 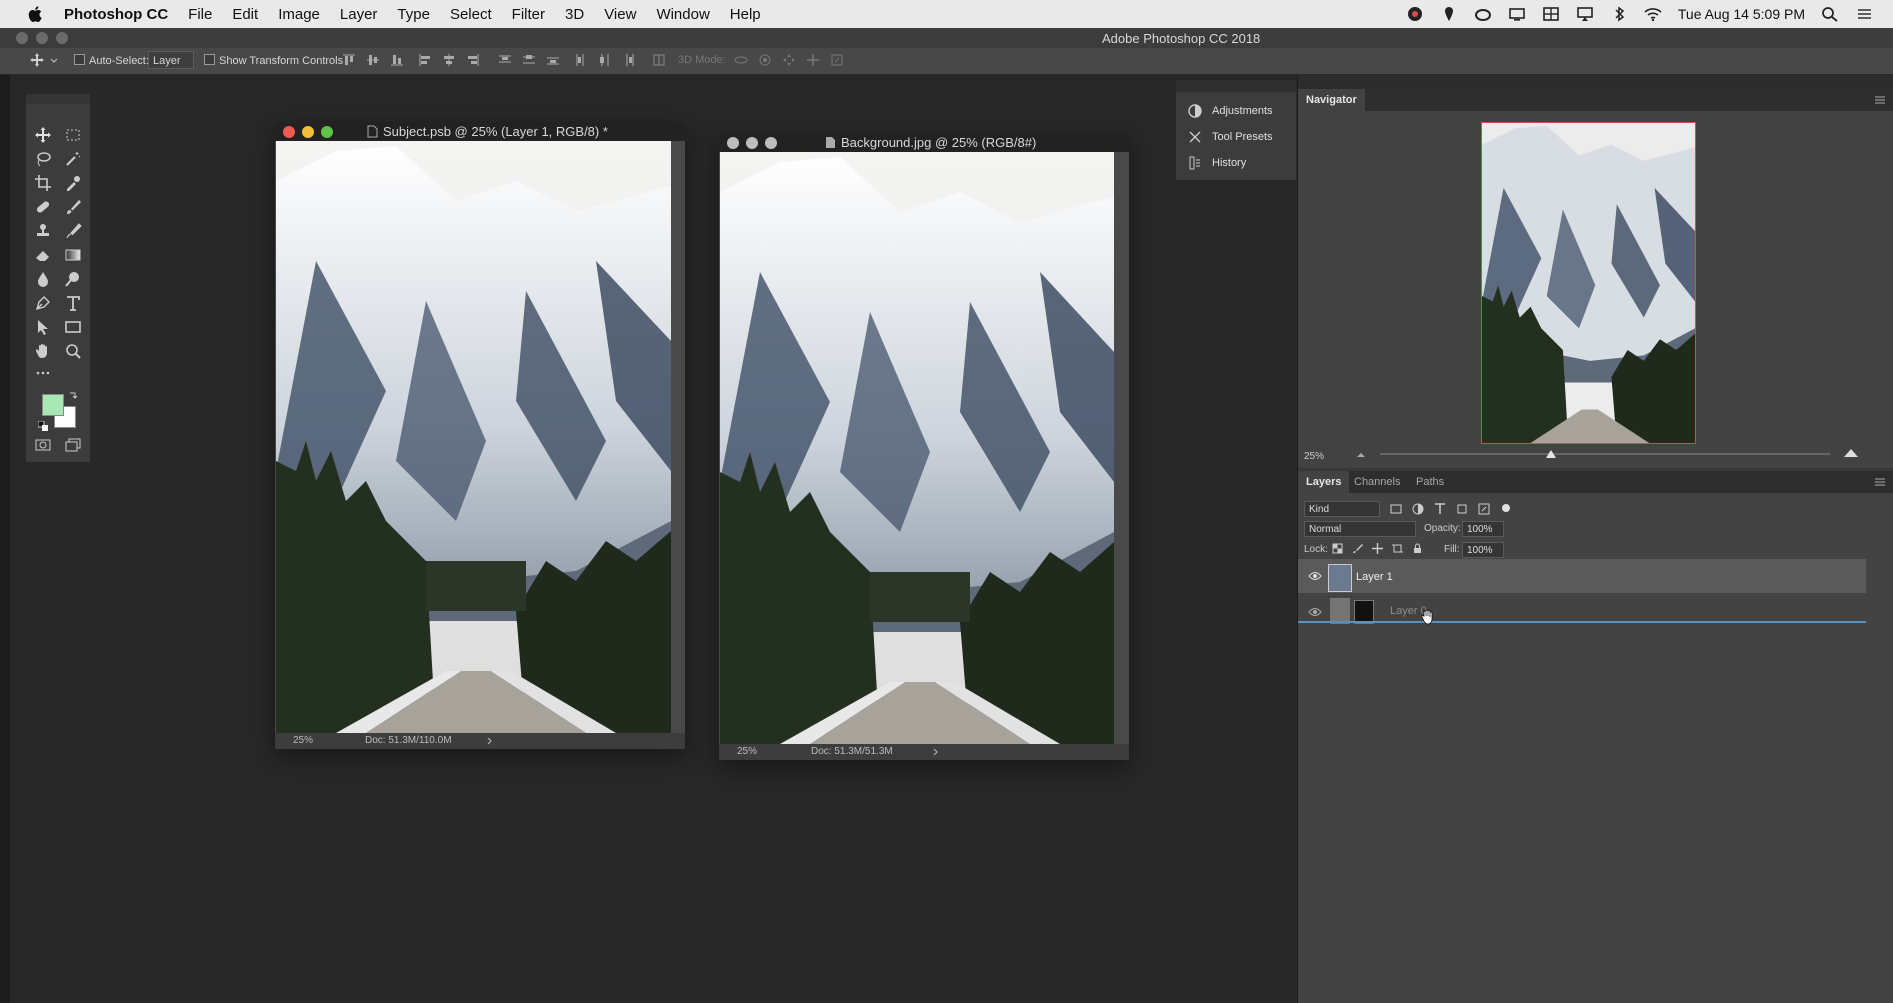 I want to click on minimize-document-button, so click(x=752, y=143).